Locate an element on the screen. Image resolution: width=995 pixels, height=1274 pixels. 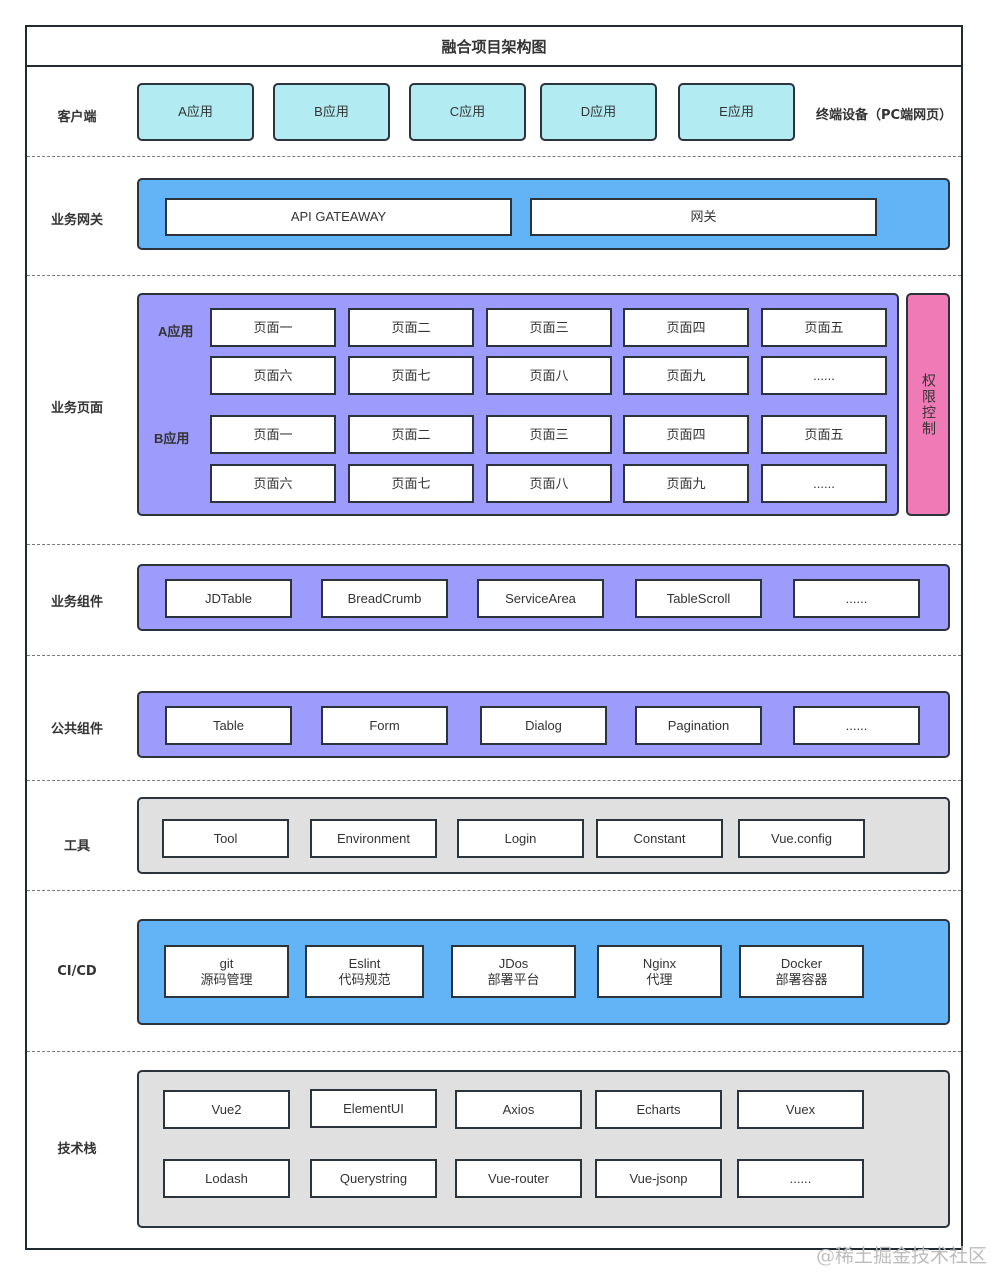
cicd-item-docker: Docker 部署容器 is located at coordinates (801, 971).